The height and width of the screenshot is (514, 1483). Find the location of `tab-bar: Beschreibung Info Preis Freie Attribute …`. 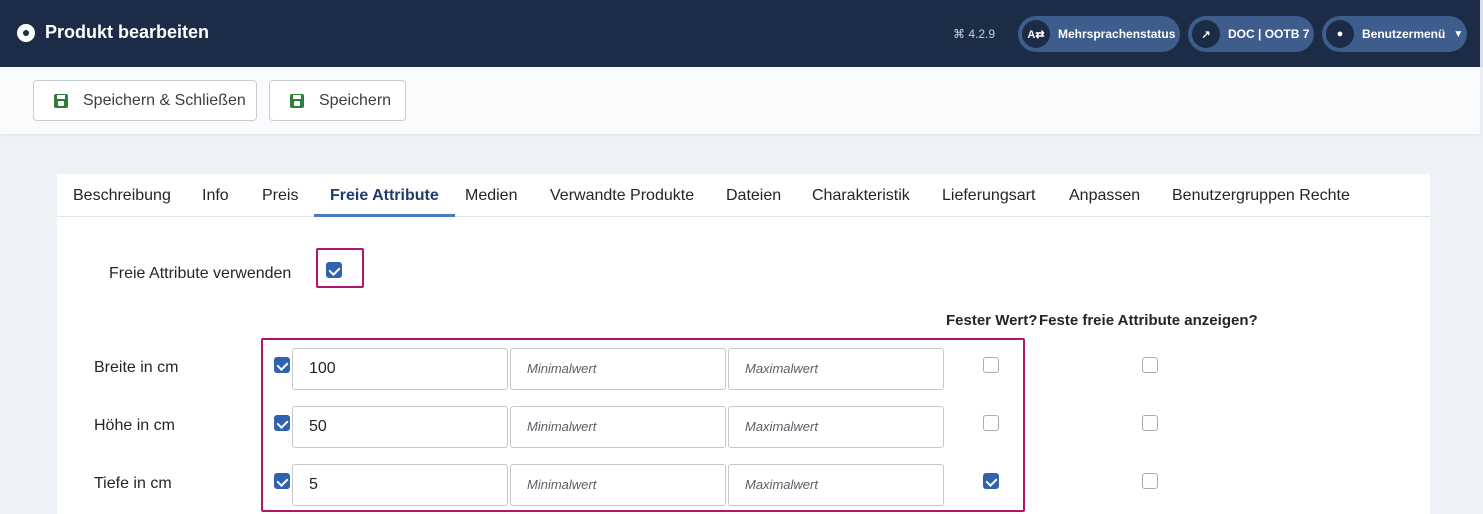

tab-bar: Beschreibung Info Preis Freie Attribute … is located at coordinates (743, 195).